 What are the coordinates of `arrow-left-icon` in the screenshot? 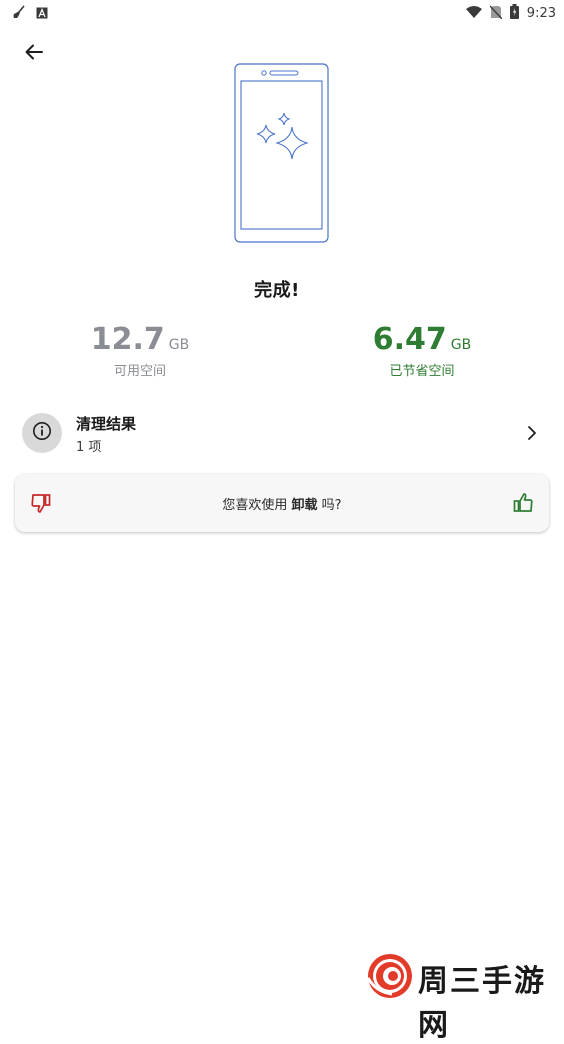 It's located at (34, 54).